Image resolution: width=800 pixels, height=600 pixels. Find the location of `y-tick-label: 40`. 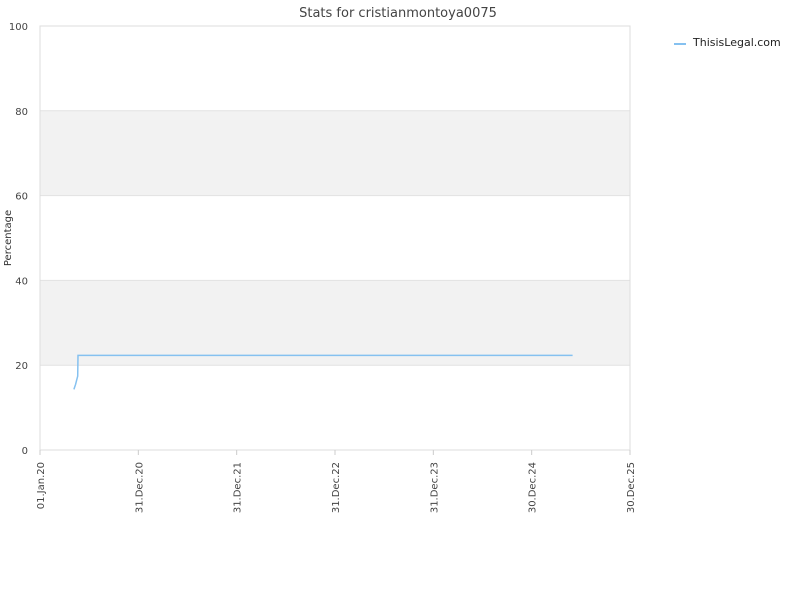

y-tick-label: 40 is located at coordinates (21, 281).